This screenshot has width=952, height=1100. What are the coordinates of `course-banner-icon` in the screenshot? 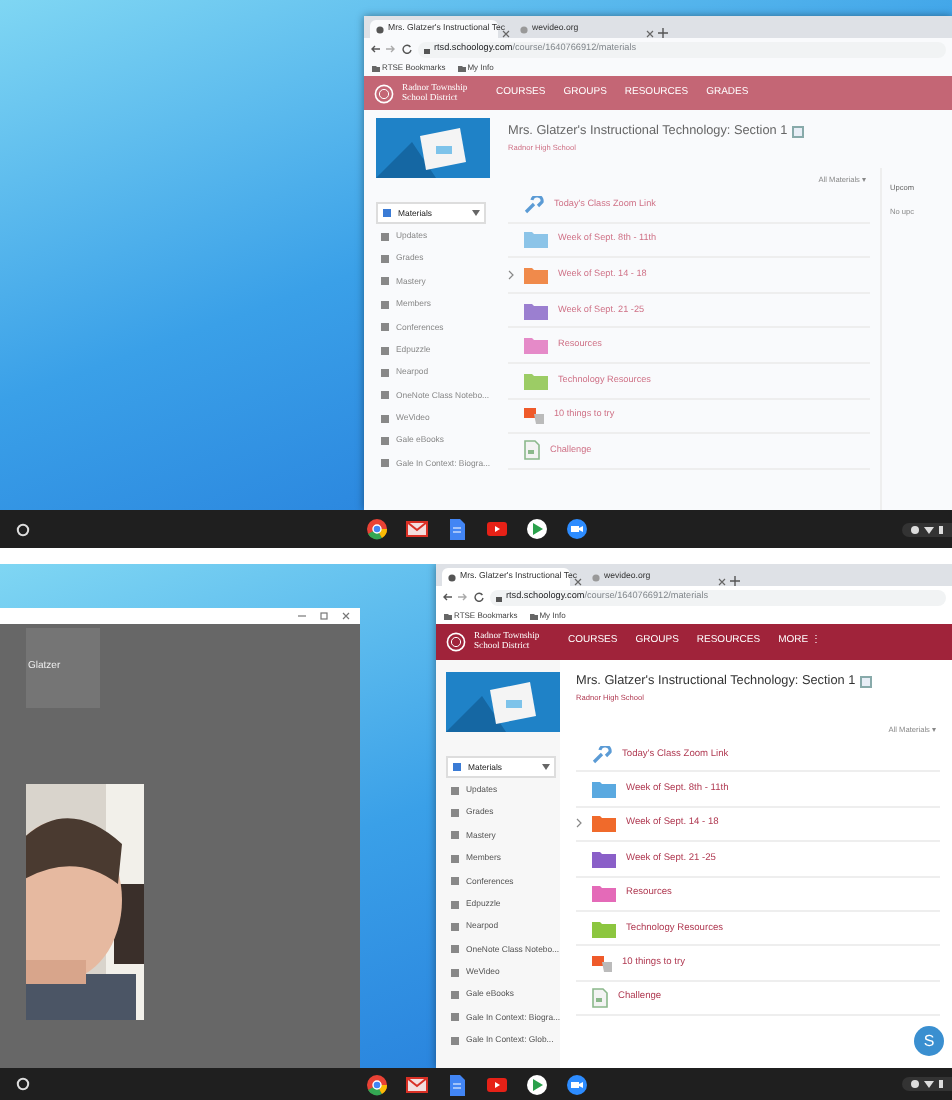 It's located at (433, 148).